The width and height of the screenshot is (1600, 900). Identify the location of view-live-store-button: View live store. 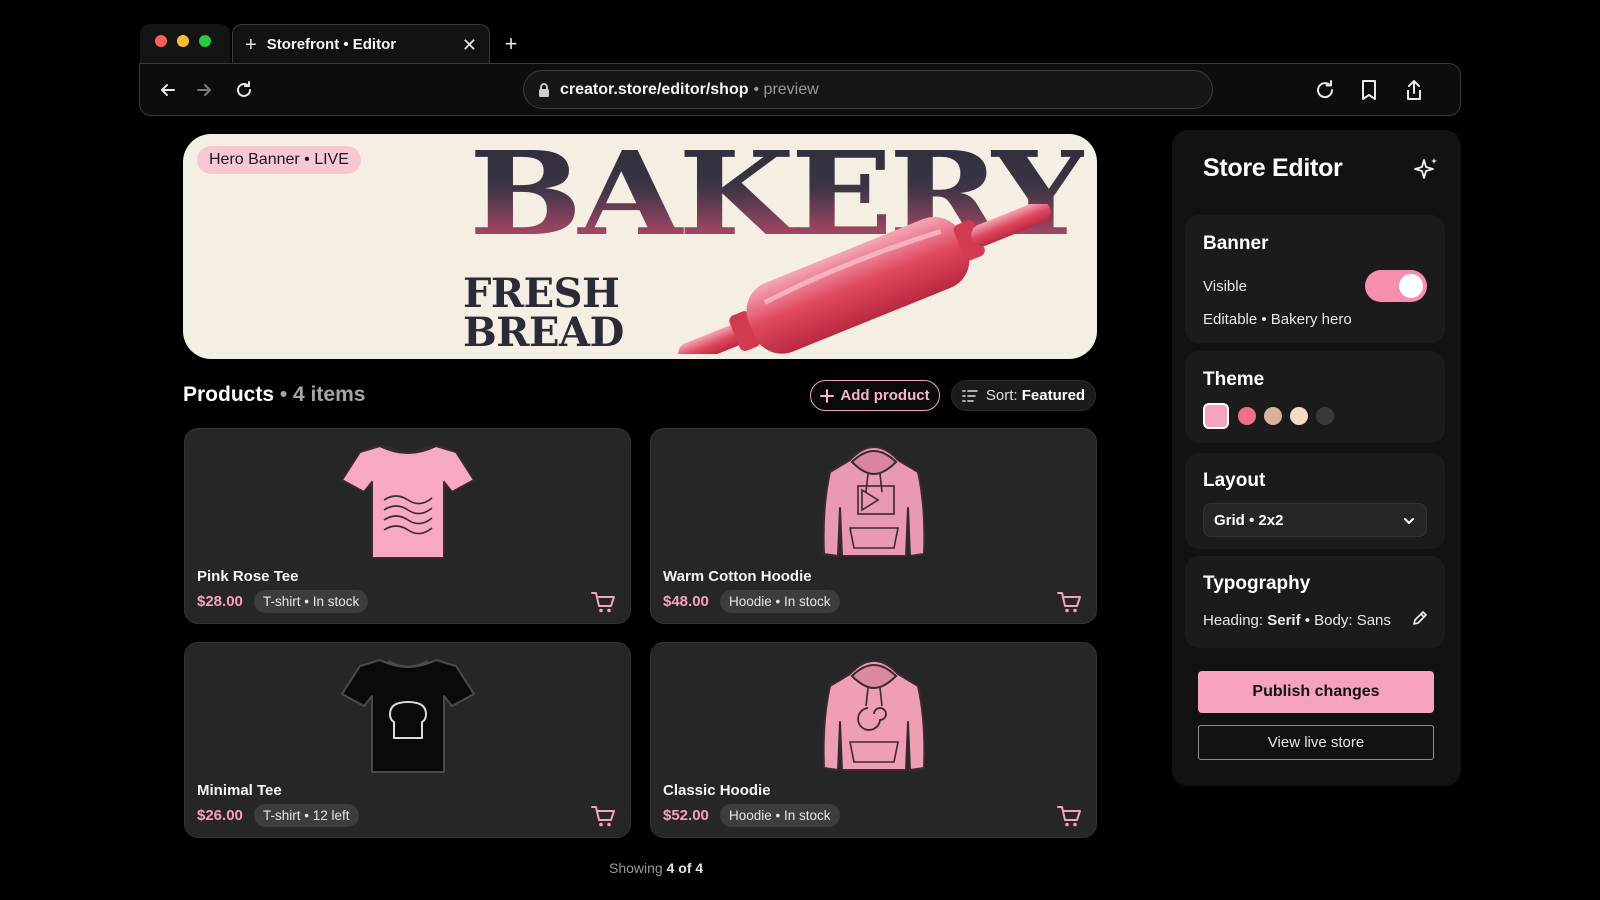
(1316, 742).